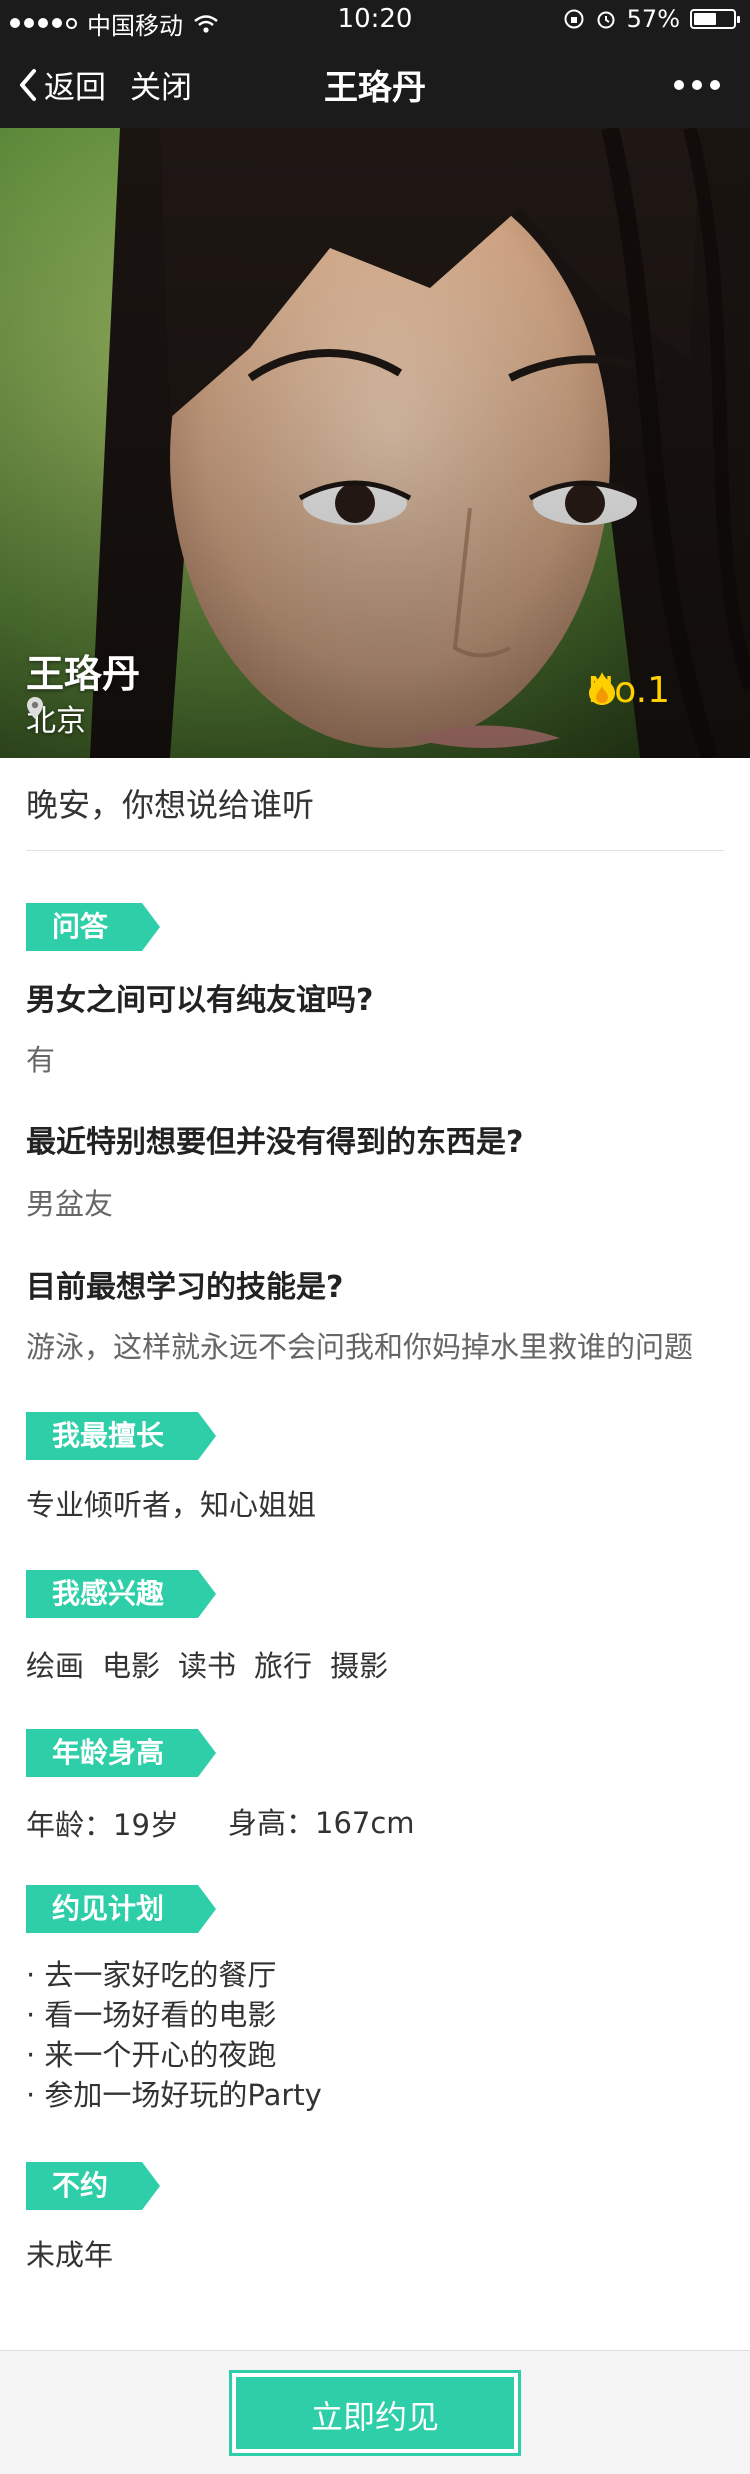 The width and height of the screenshot is (750, 2474). I want to click on qa-question-2: 最近特别想要但并没有得到的东西是?, so click(275, 1142).